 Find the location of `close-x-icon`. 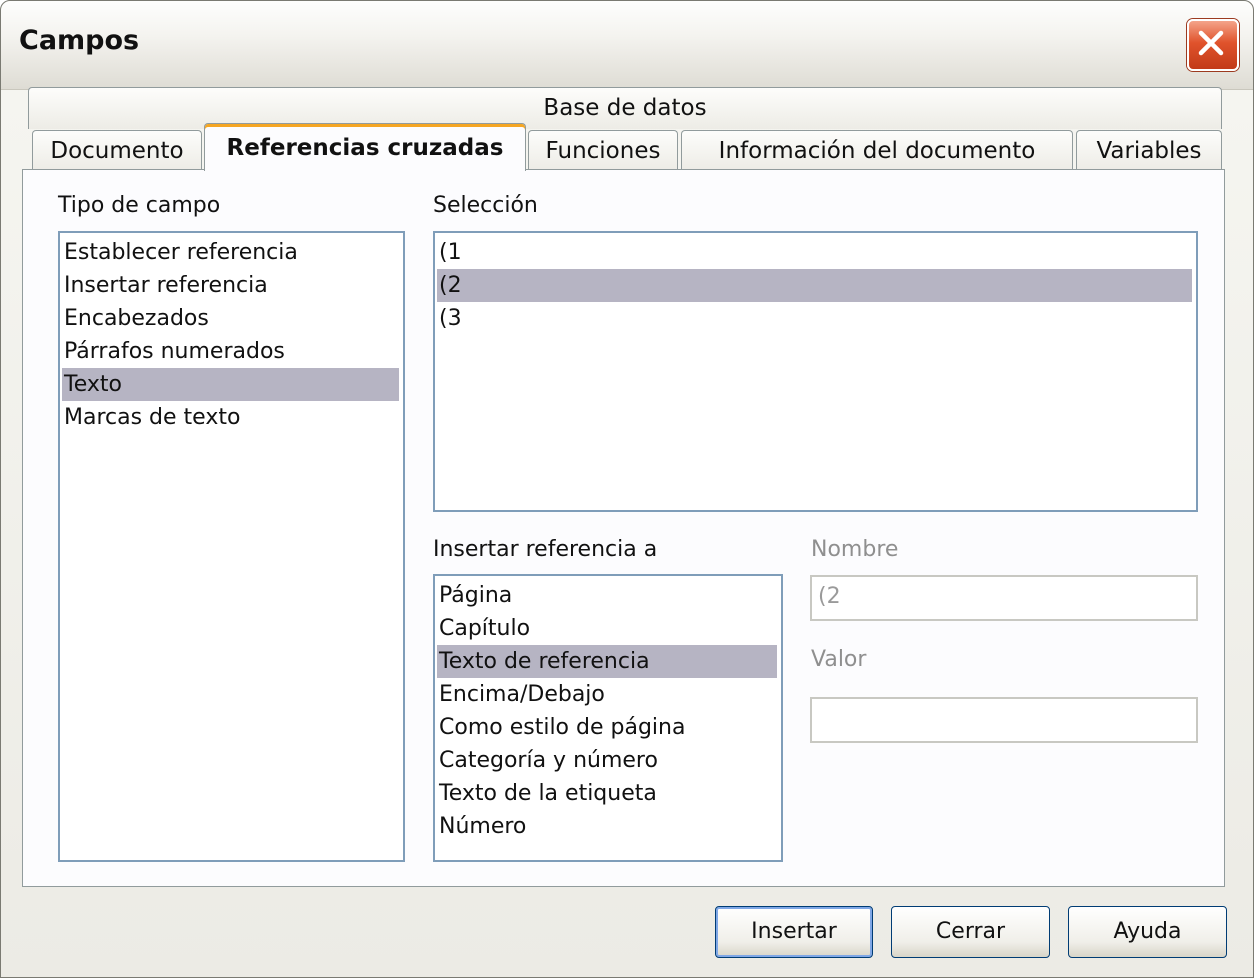

close-x-icon is located at coordinates (1211, 43).